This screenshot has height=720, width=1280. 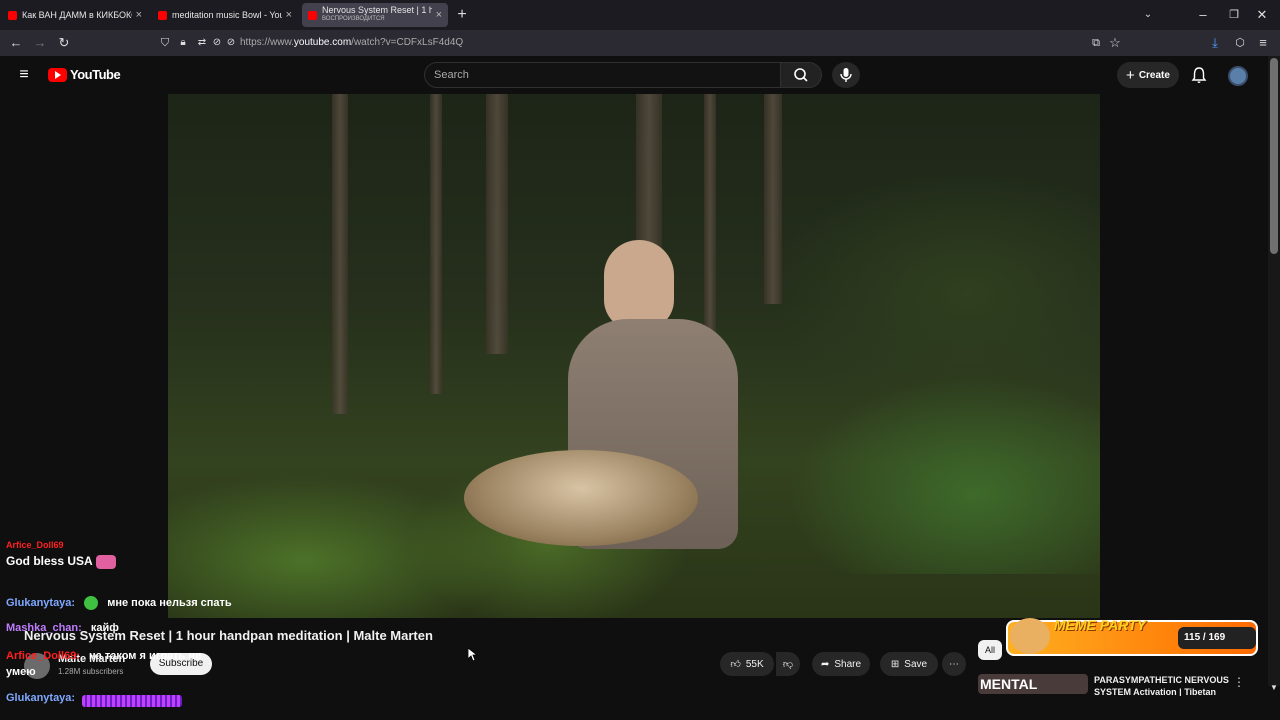 I want to click on share-arrow-icon: ➦, so click(x=825, y=664).